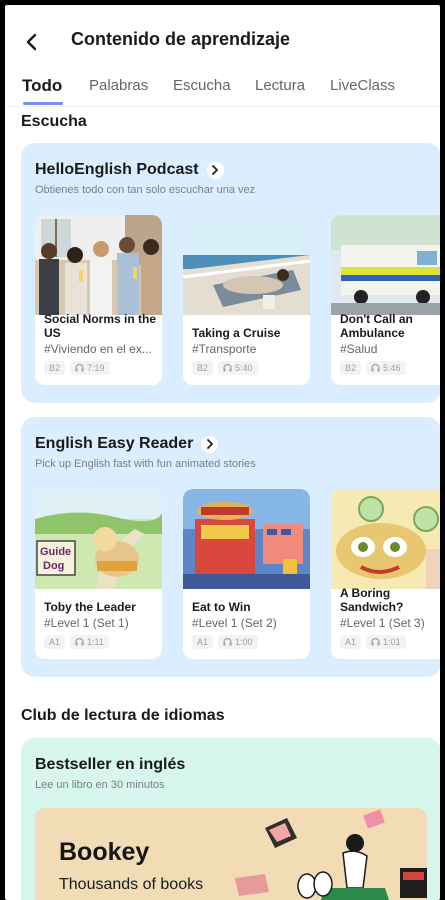 The image size is (445, 900). I want to click on podcast-title: HelloEnglish Podcast, so click(117, 169).